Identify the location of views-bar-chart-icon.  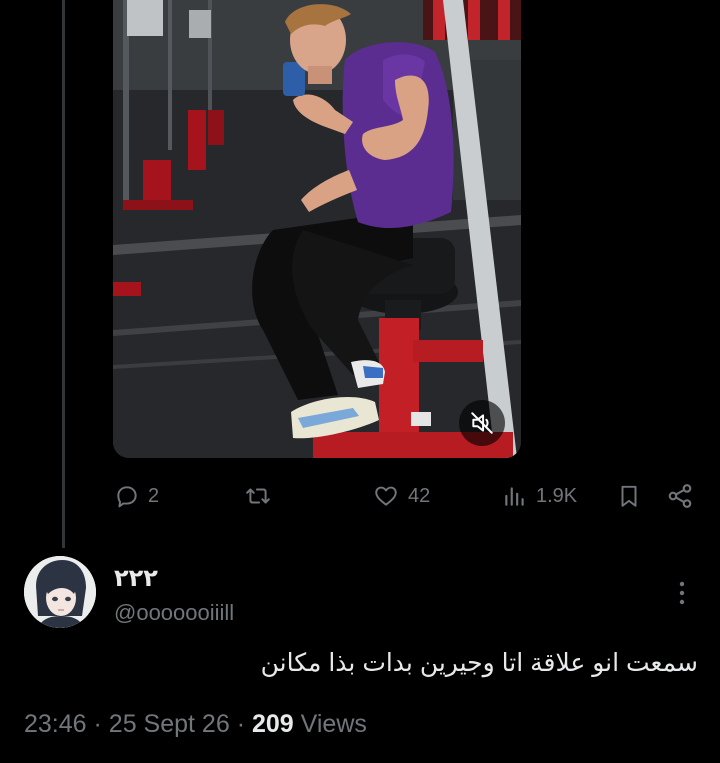
(514, 496).